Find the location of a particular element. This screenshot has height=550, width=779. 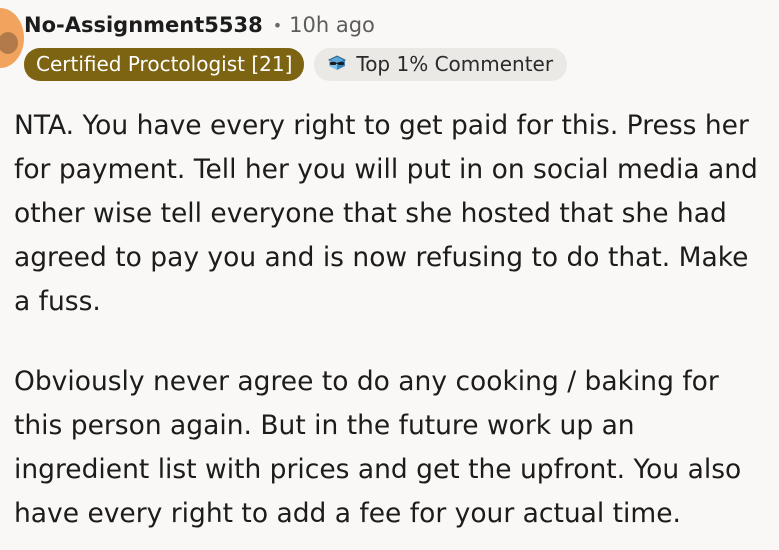

author-username: No-Assignment5538 is located at coordinates (143, 25).